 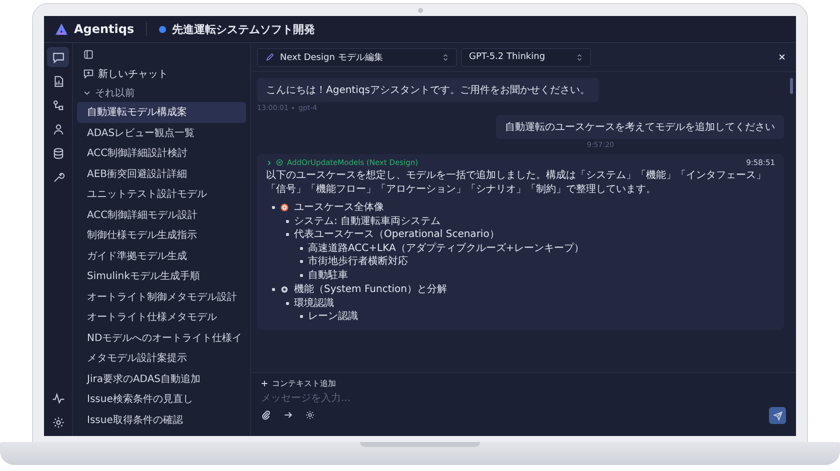 I want to click on response-paragraph: 以下のユースケースを想定し、モデルを一括で追加しました。構成は「システム」「機能」「インタフェース」「信号」「機能フロー」「アロケーション」「シナリオ」「制約」で整理しています。, so click(x=516, y=183).